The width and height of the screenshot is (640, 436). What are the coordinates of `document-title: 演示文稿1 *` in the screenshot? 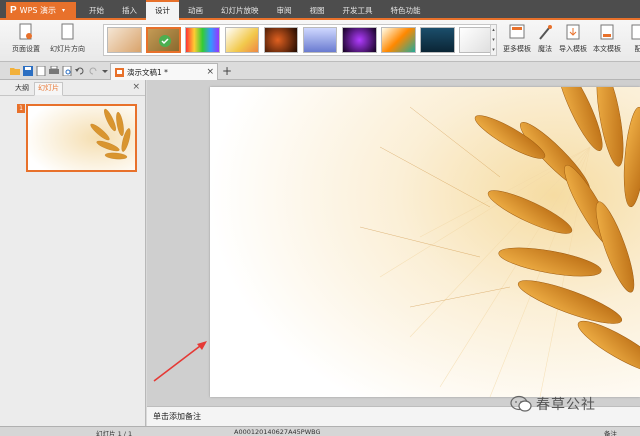 It's located at (147, 72).